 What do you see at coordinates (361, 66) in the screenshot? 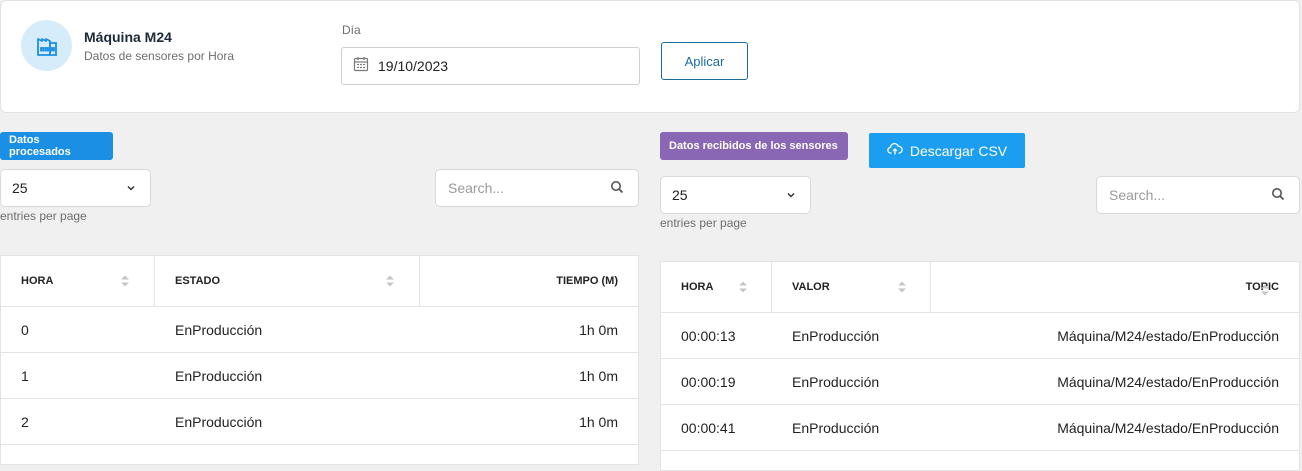
I see `calendar-icon` at bounding box center [361, 66].